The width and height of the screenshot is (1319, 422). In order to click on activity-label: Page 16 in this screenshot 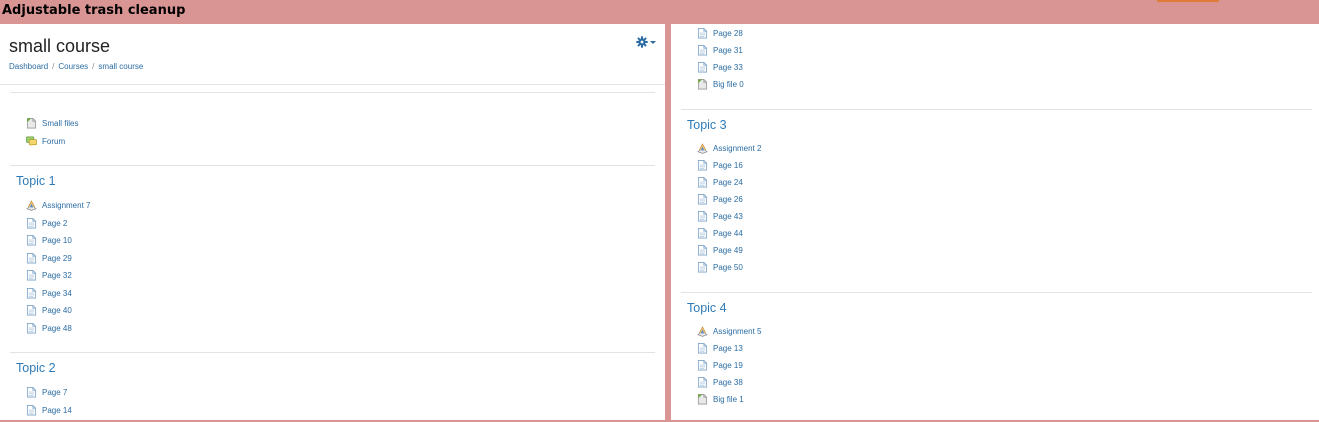, I will do `click(728, 165)`.